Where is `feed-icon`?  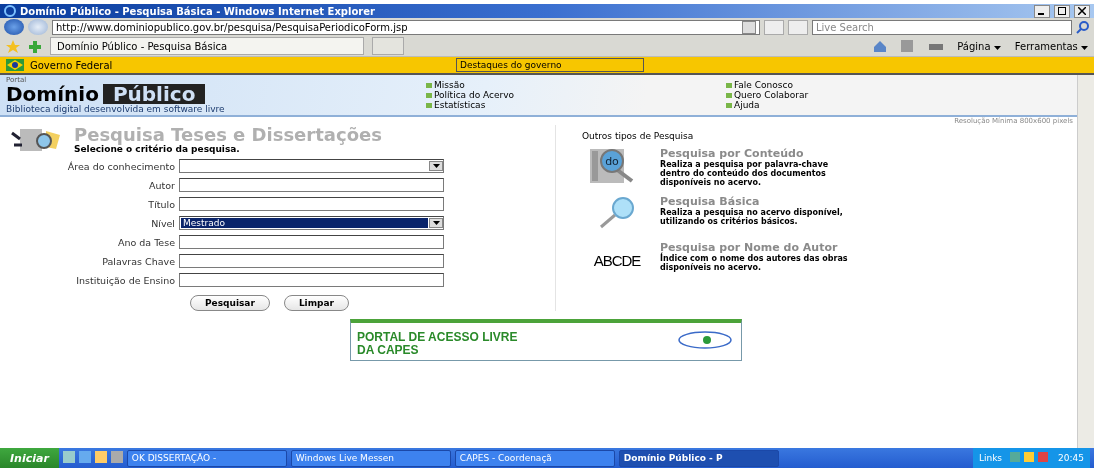 feed-icon is located at coordinates (908, 46).